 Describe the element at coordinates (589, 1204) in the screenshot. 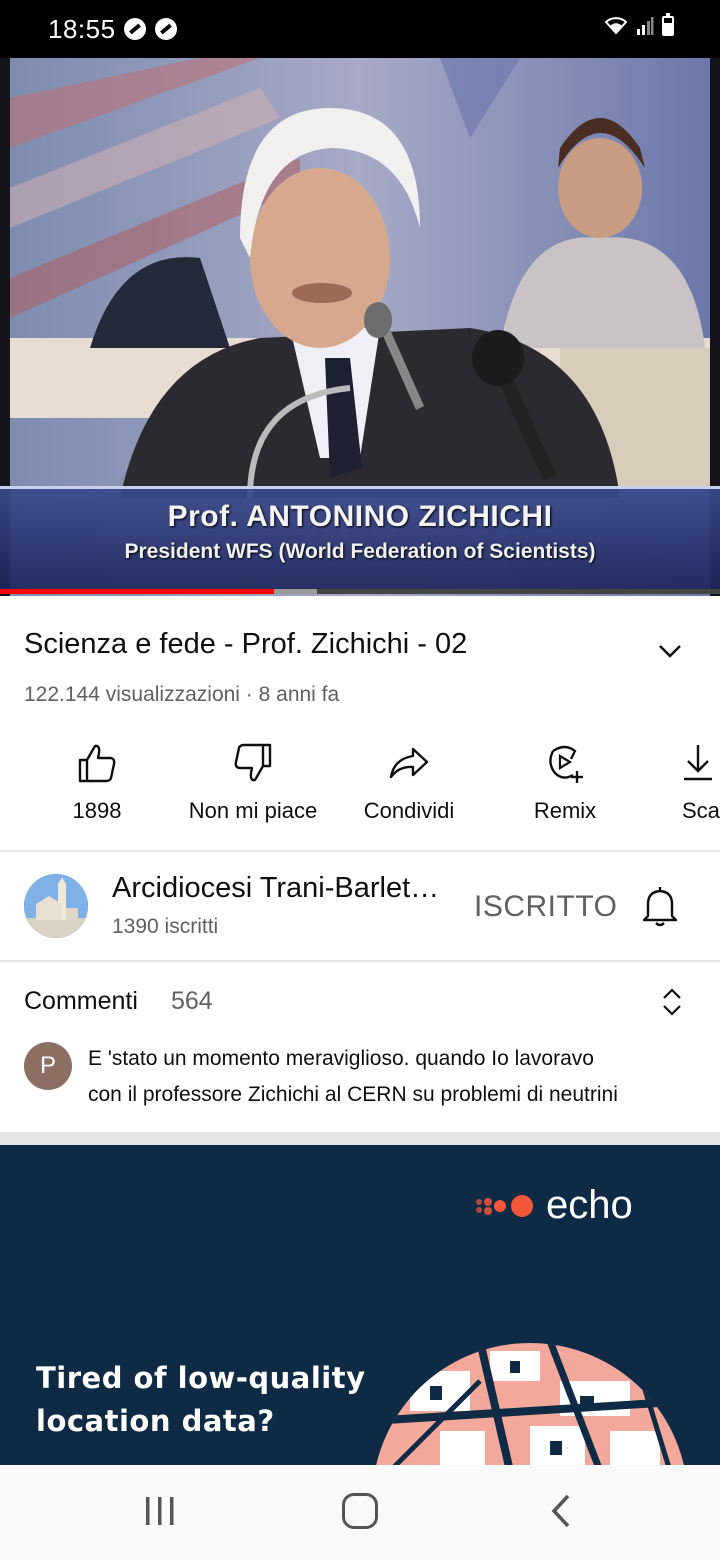

I see `ad-brand: echo` at that location.